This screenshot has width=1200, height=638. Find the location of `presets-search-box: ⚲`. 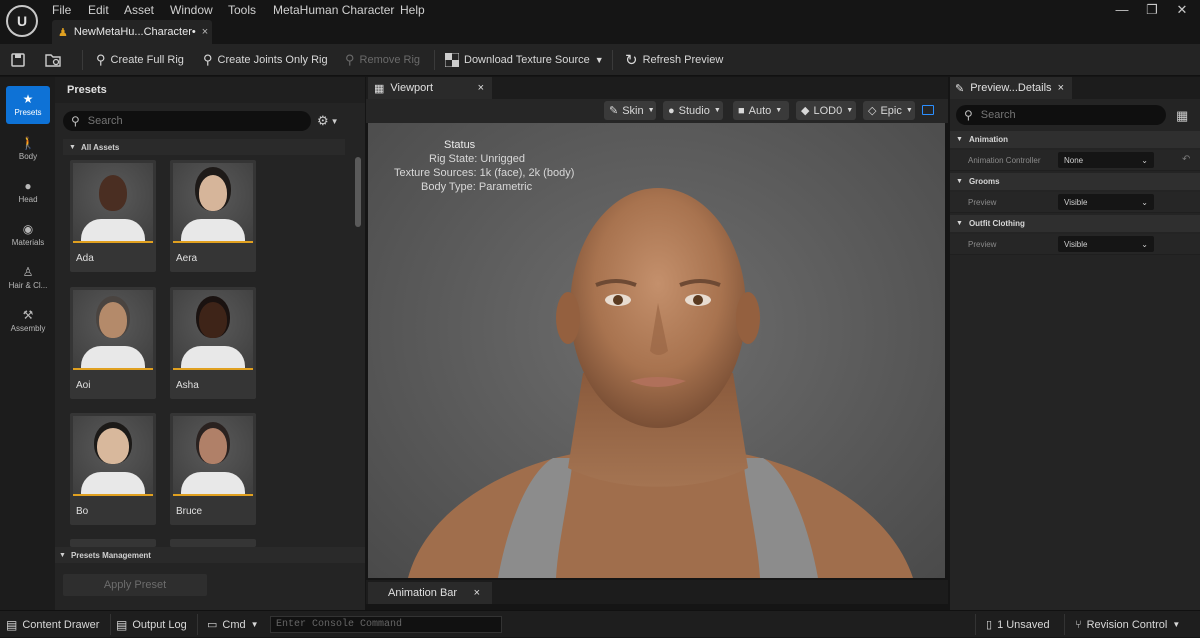

presets-search-box: ⚲ is located at coordinates (187, 121).